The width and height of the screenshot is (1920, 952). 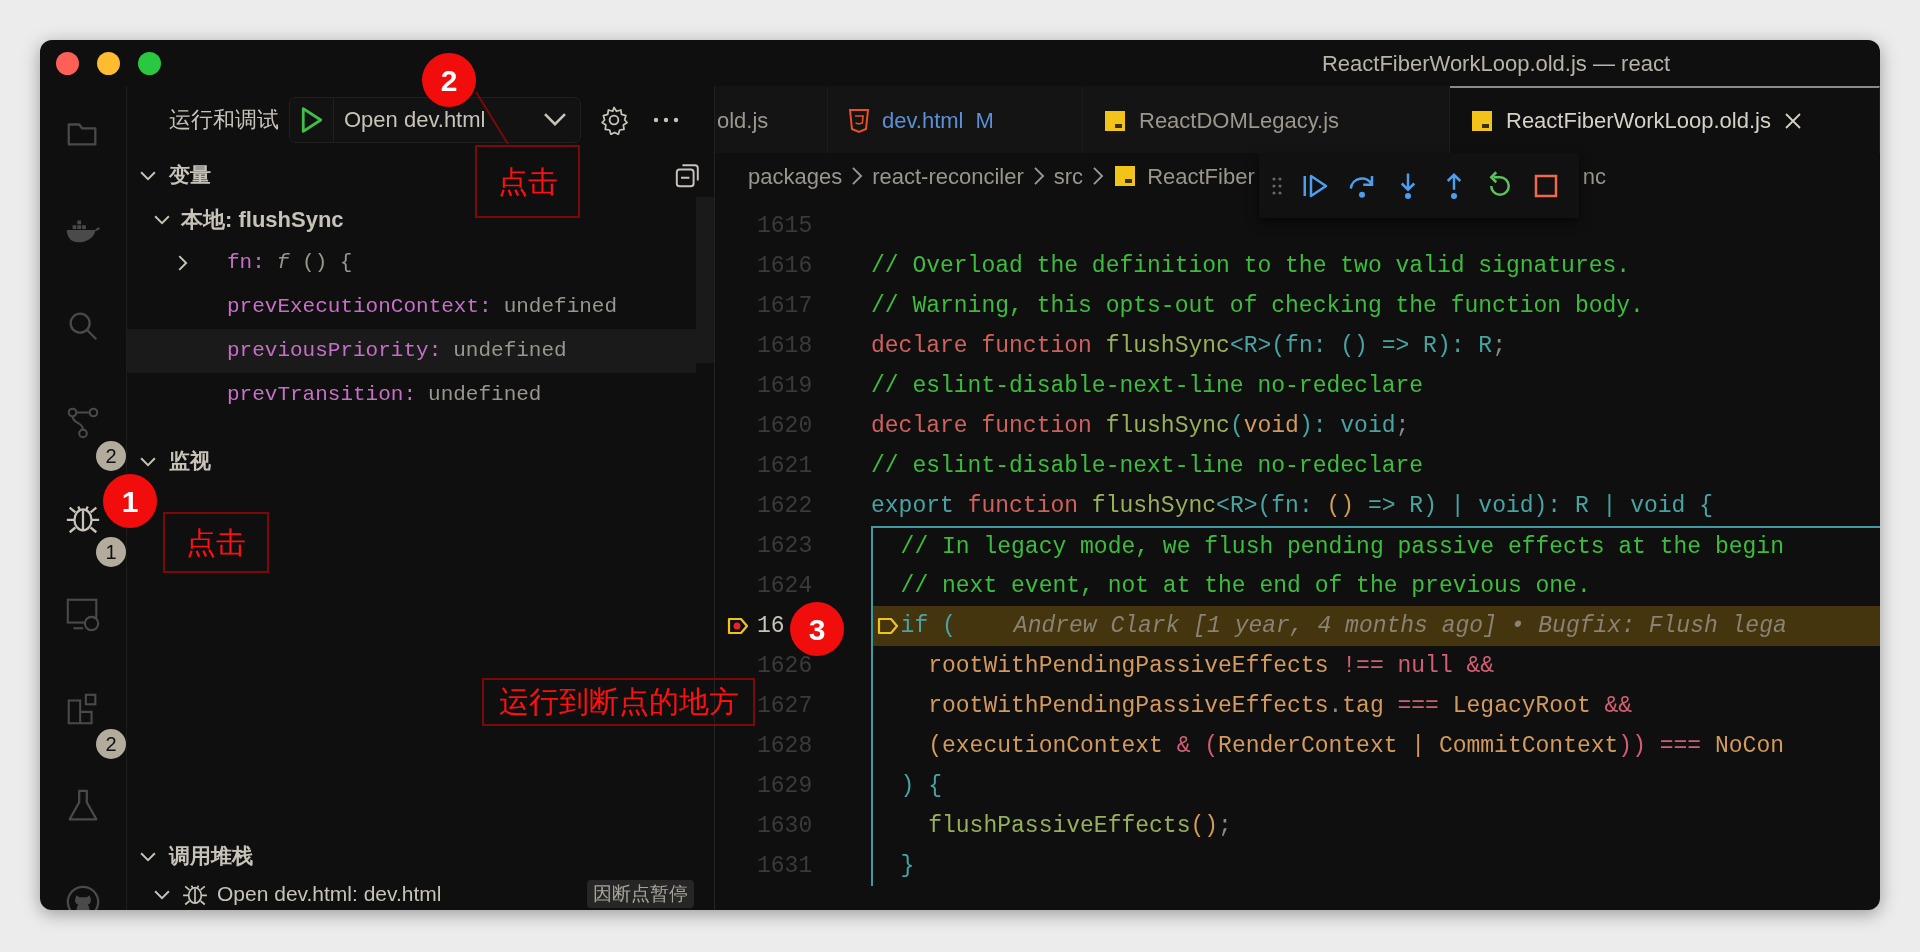 What do you see at coordinates (1375, 786) in the screenshot?
I see `code-line: ) {` at bounding box center [1375, 786].